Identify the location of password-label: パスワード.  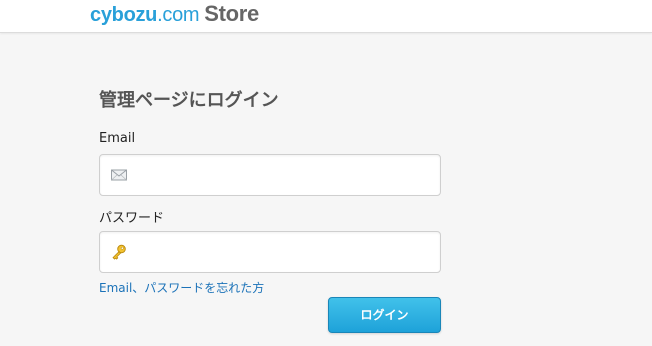
(132, 218).